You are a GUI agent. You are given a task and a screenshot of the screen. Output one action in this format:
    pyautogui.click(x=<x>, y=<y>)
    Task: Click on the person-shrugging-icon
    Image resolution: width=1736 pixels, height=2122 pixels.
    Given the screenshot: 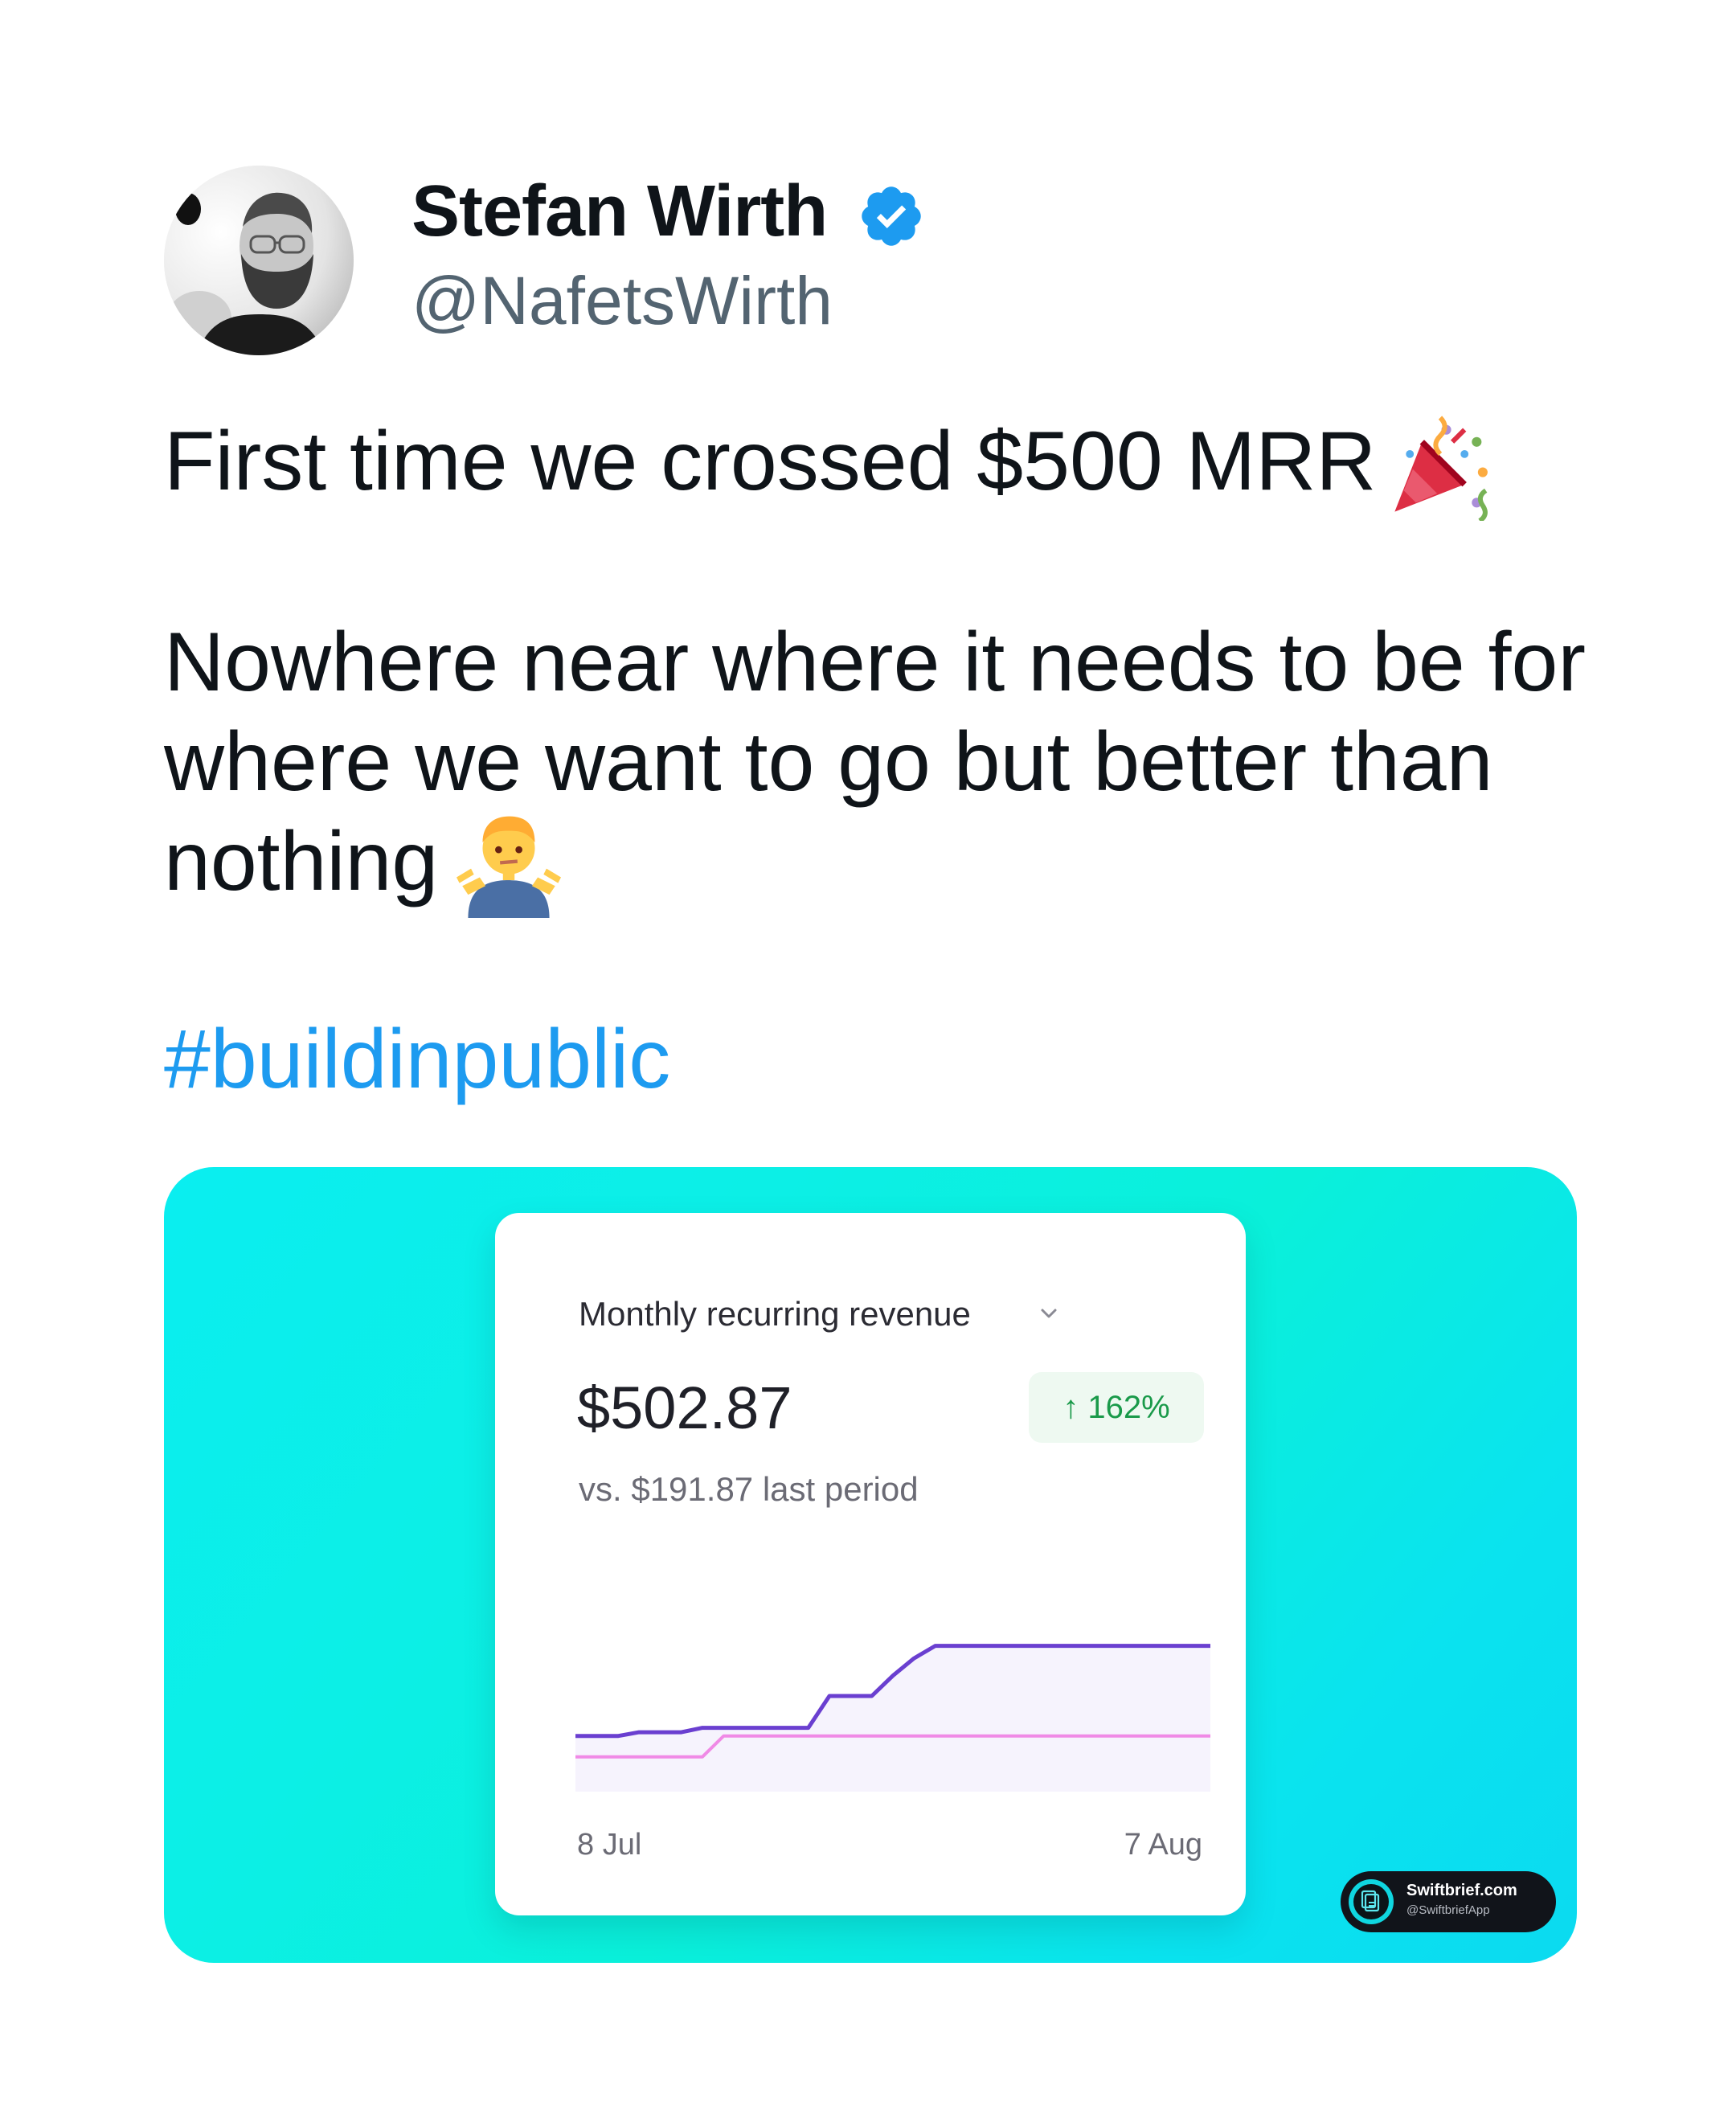 What is the action you would take?
    pyautogui.click(x=509, y=867)
    